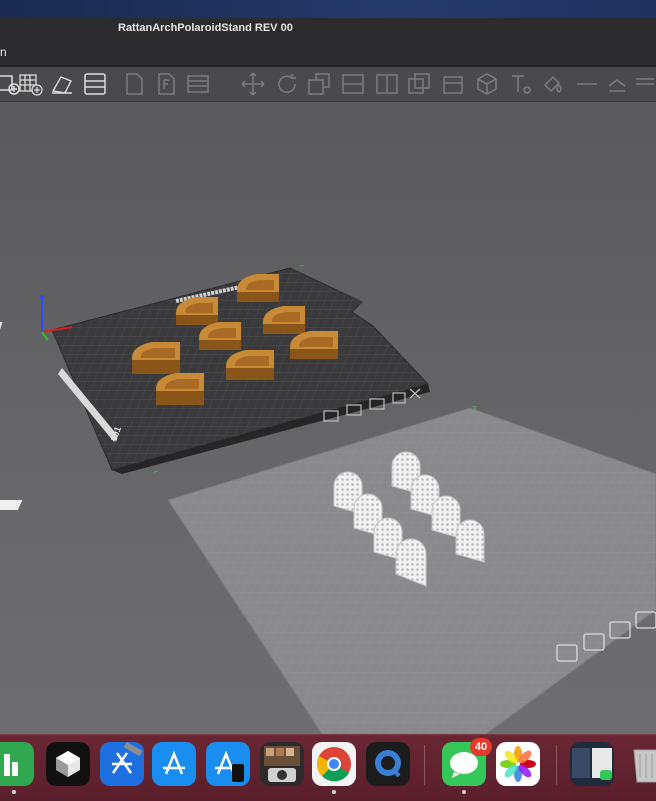 This screenshot has height=801, width=656. I want to click on lay-on-face-icon, so click(419, 84).